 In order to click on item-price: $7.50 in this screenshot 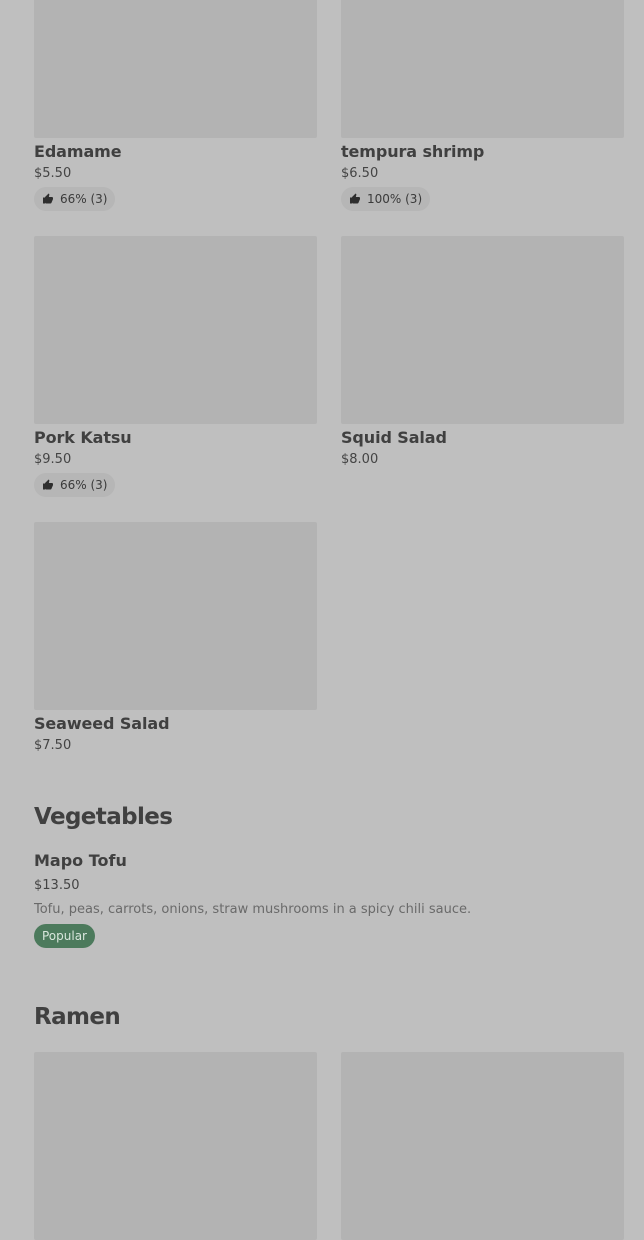, I will do `click(53, 745)`.